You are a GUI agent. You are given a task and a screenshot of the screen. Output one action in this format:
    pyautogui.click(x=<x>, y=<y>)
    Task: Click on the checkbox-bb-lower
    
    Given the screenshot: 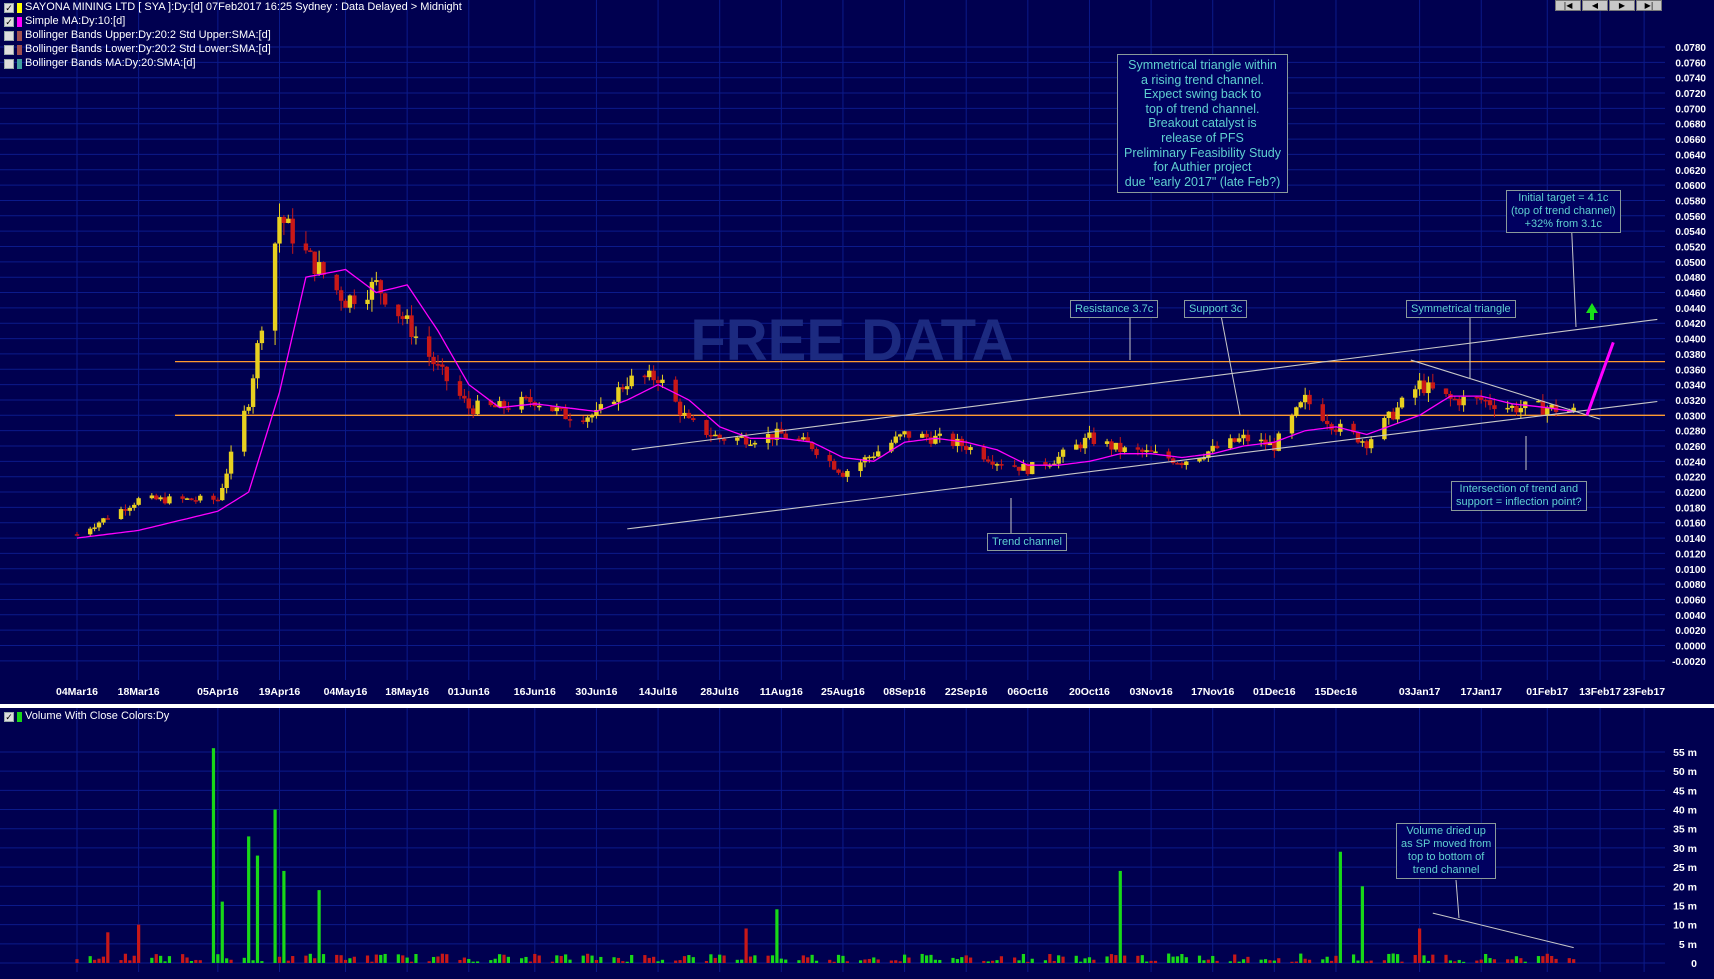 What is the action you would take?
    pyautogui.click(x=9, y=49)
    